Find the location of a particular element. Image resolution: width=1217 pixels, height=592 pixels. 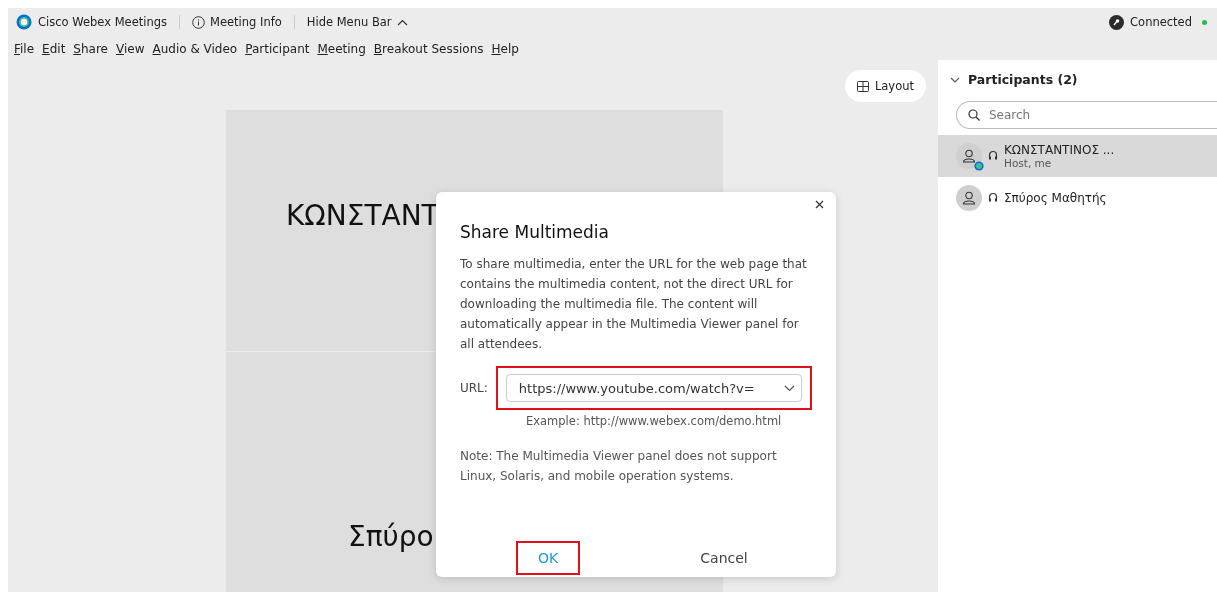

menu-item: Edit is located at coordinates (54, 49).